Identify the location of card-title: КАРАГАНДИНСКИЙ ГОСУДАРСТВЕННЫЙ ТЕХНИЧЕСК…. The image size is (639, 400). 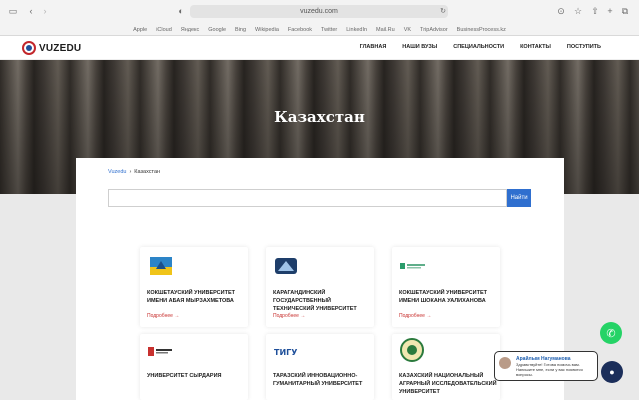
(315, 301).